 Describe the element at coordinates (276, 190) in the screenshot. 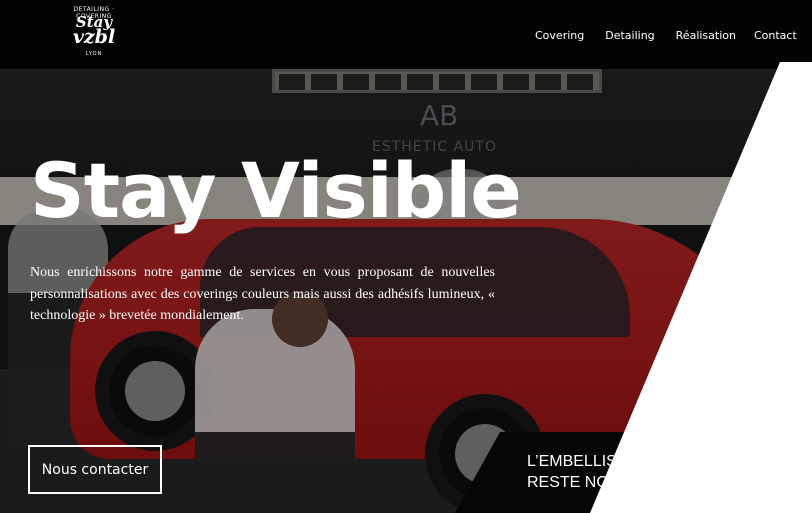

I see `hero-title: Stay Visible` at that location.